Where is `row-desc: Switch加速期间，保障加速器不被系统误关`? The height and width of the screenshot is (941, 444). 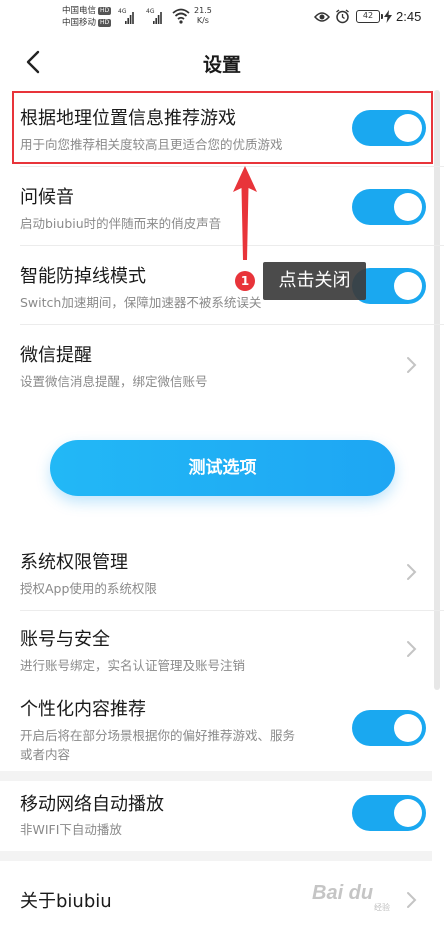 row-desc: Switch加速期间，保障加速器不被系统误关 is located at coordinates (141, 302).